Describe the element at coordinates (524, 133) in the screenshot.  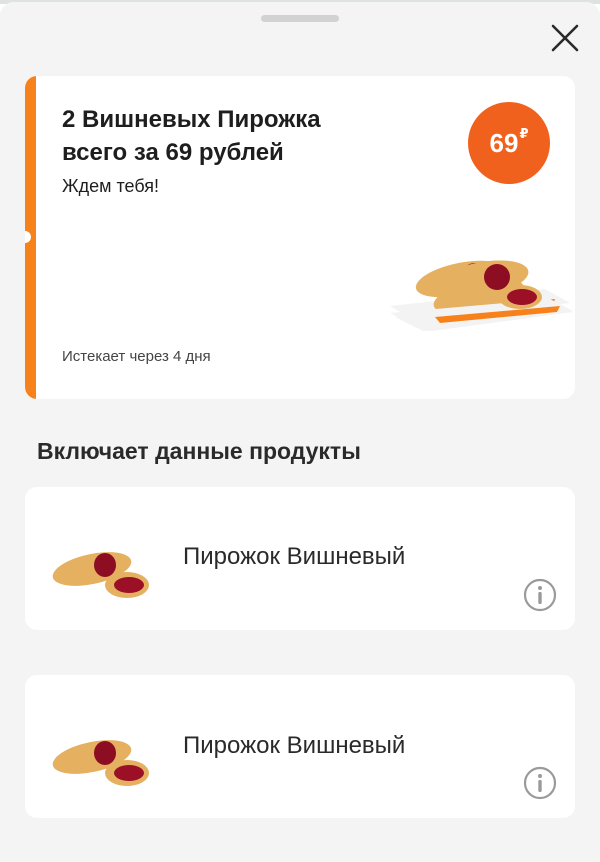
I see `currency-symbol: ₽` at that location.